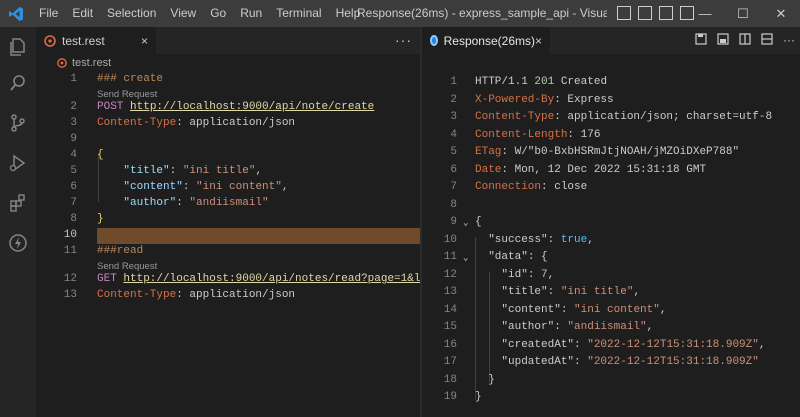 The image size is (800, 417). I want to click on json-key: "author", so click(528, 327).